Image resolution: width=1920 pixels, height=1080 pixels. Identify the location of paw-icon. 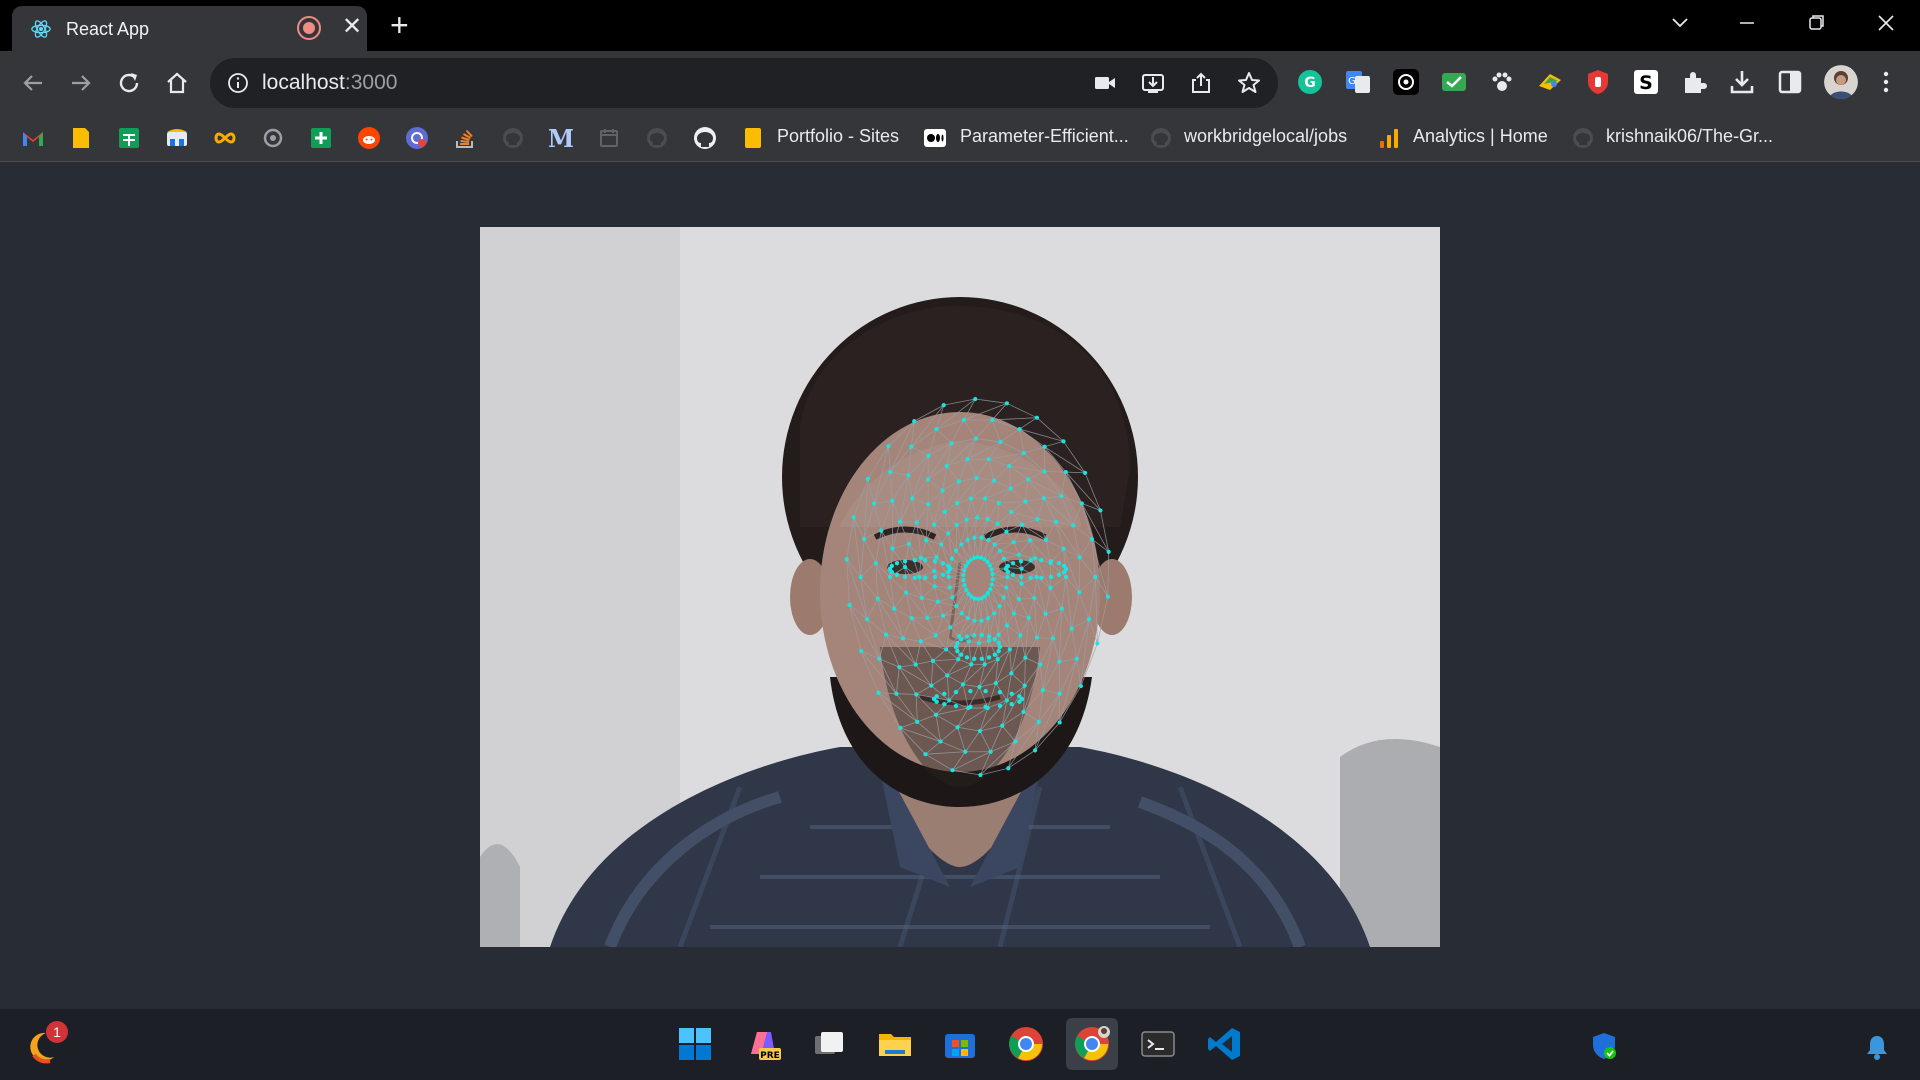
(1502, 82).